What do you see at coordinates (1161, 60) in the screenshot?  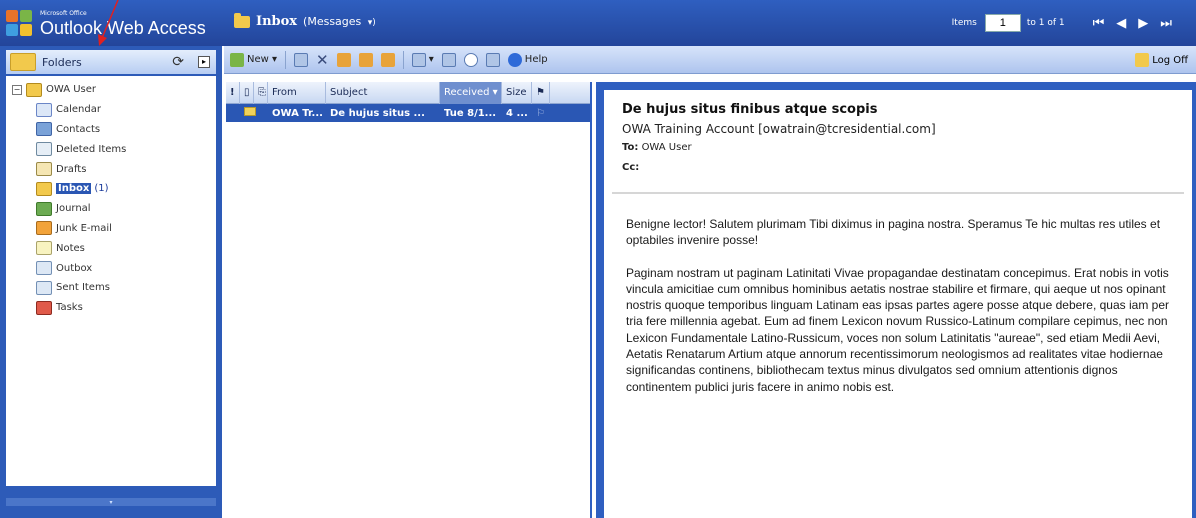 I see `log-off-button: Log Off` at bounding box center [1161, 60].